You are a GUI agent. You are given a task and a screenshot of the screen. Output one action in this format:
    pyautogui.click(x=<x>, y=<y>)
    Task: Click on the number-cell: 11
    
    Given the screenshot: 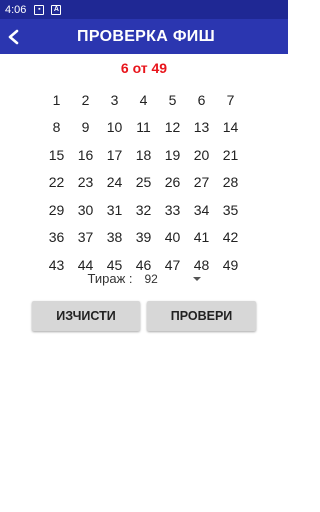 What is the action you would take?
    pyautogui.click(x=143, y=127)
    